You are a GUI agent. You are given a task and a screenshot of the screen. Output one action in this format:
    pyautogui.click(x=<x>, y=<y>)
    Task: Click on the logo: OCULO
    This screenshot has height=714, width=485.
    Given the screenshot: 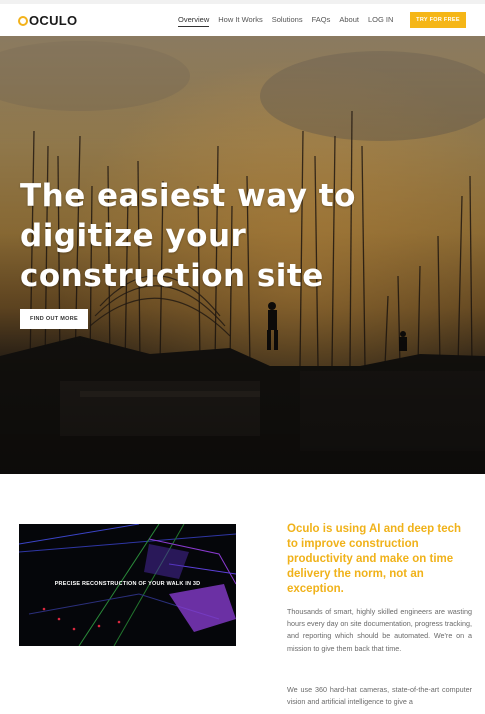 What is the action you would take?
    pyautogui.click(x=47, y=20)
    